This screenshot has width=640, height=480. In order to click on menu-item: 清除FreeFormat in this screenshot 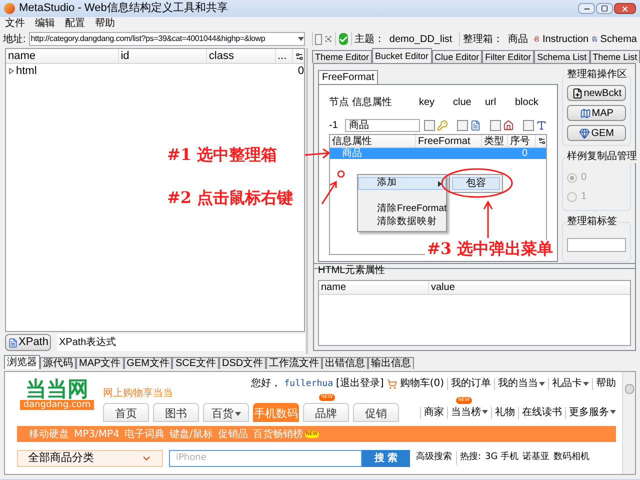, I will do `click(402, 209)`.